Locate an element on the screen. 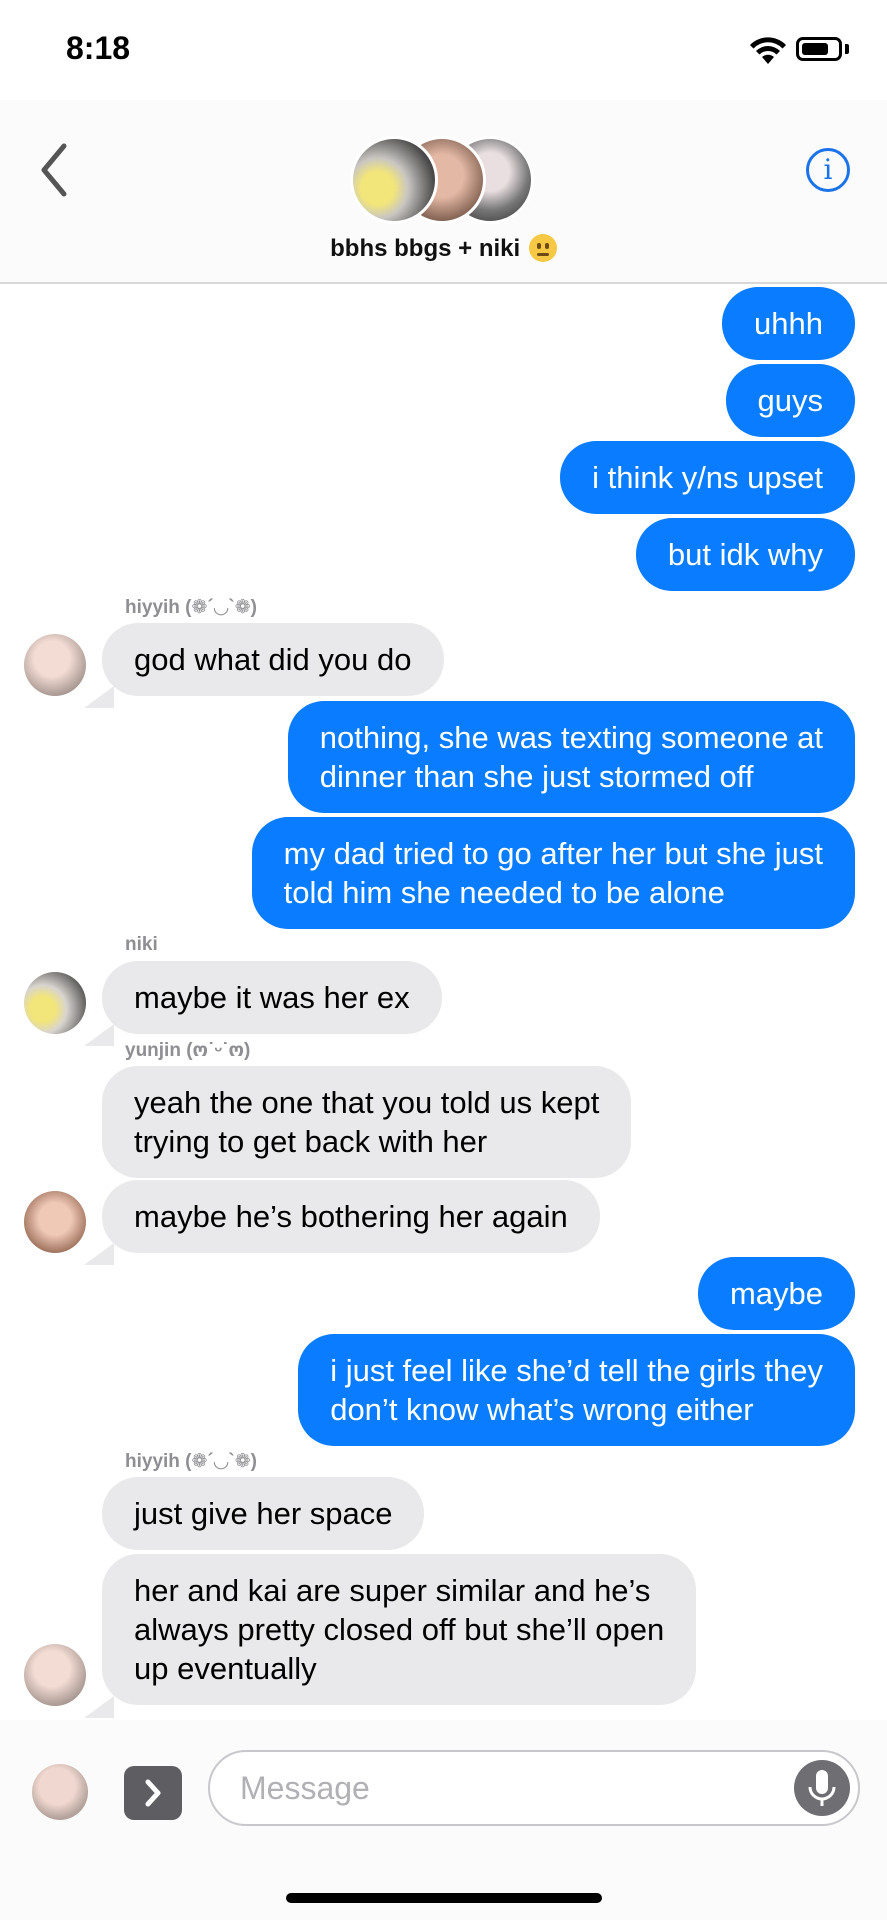 This screenshot has height=1920, width=887. group-title: bbhs bbgs + niki is located at coordinates (443, 248).